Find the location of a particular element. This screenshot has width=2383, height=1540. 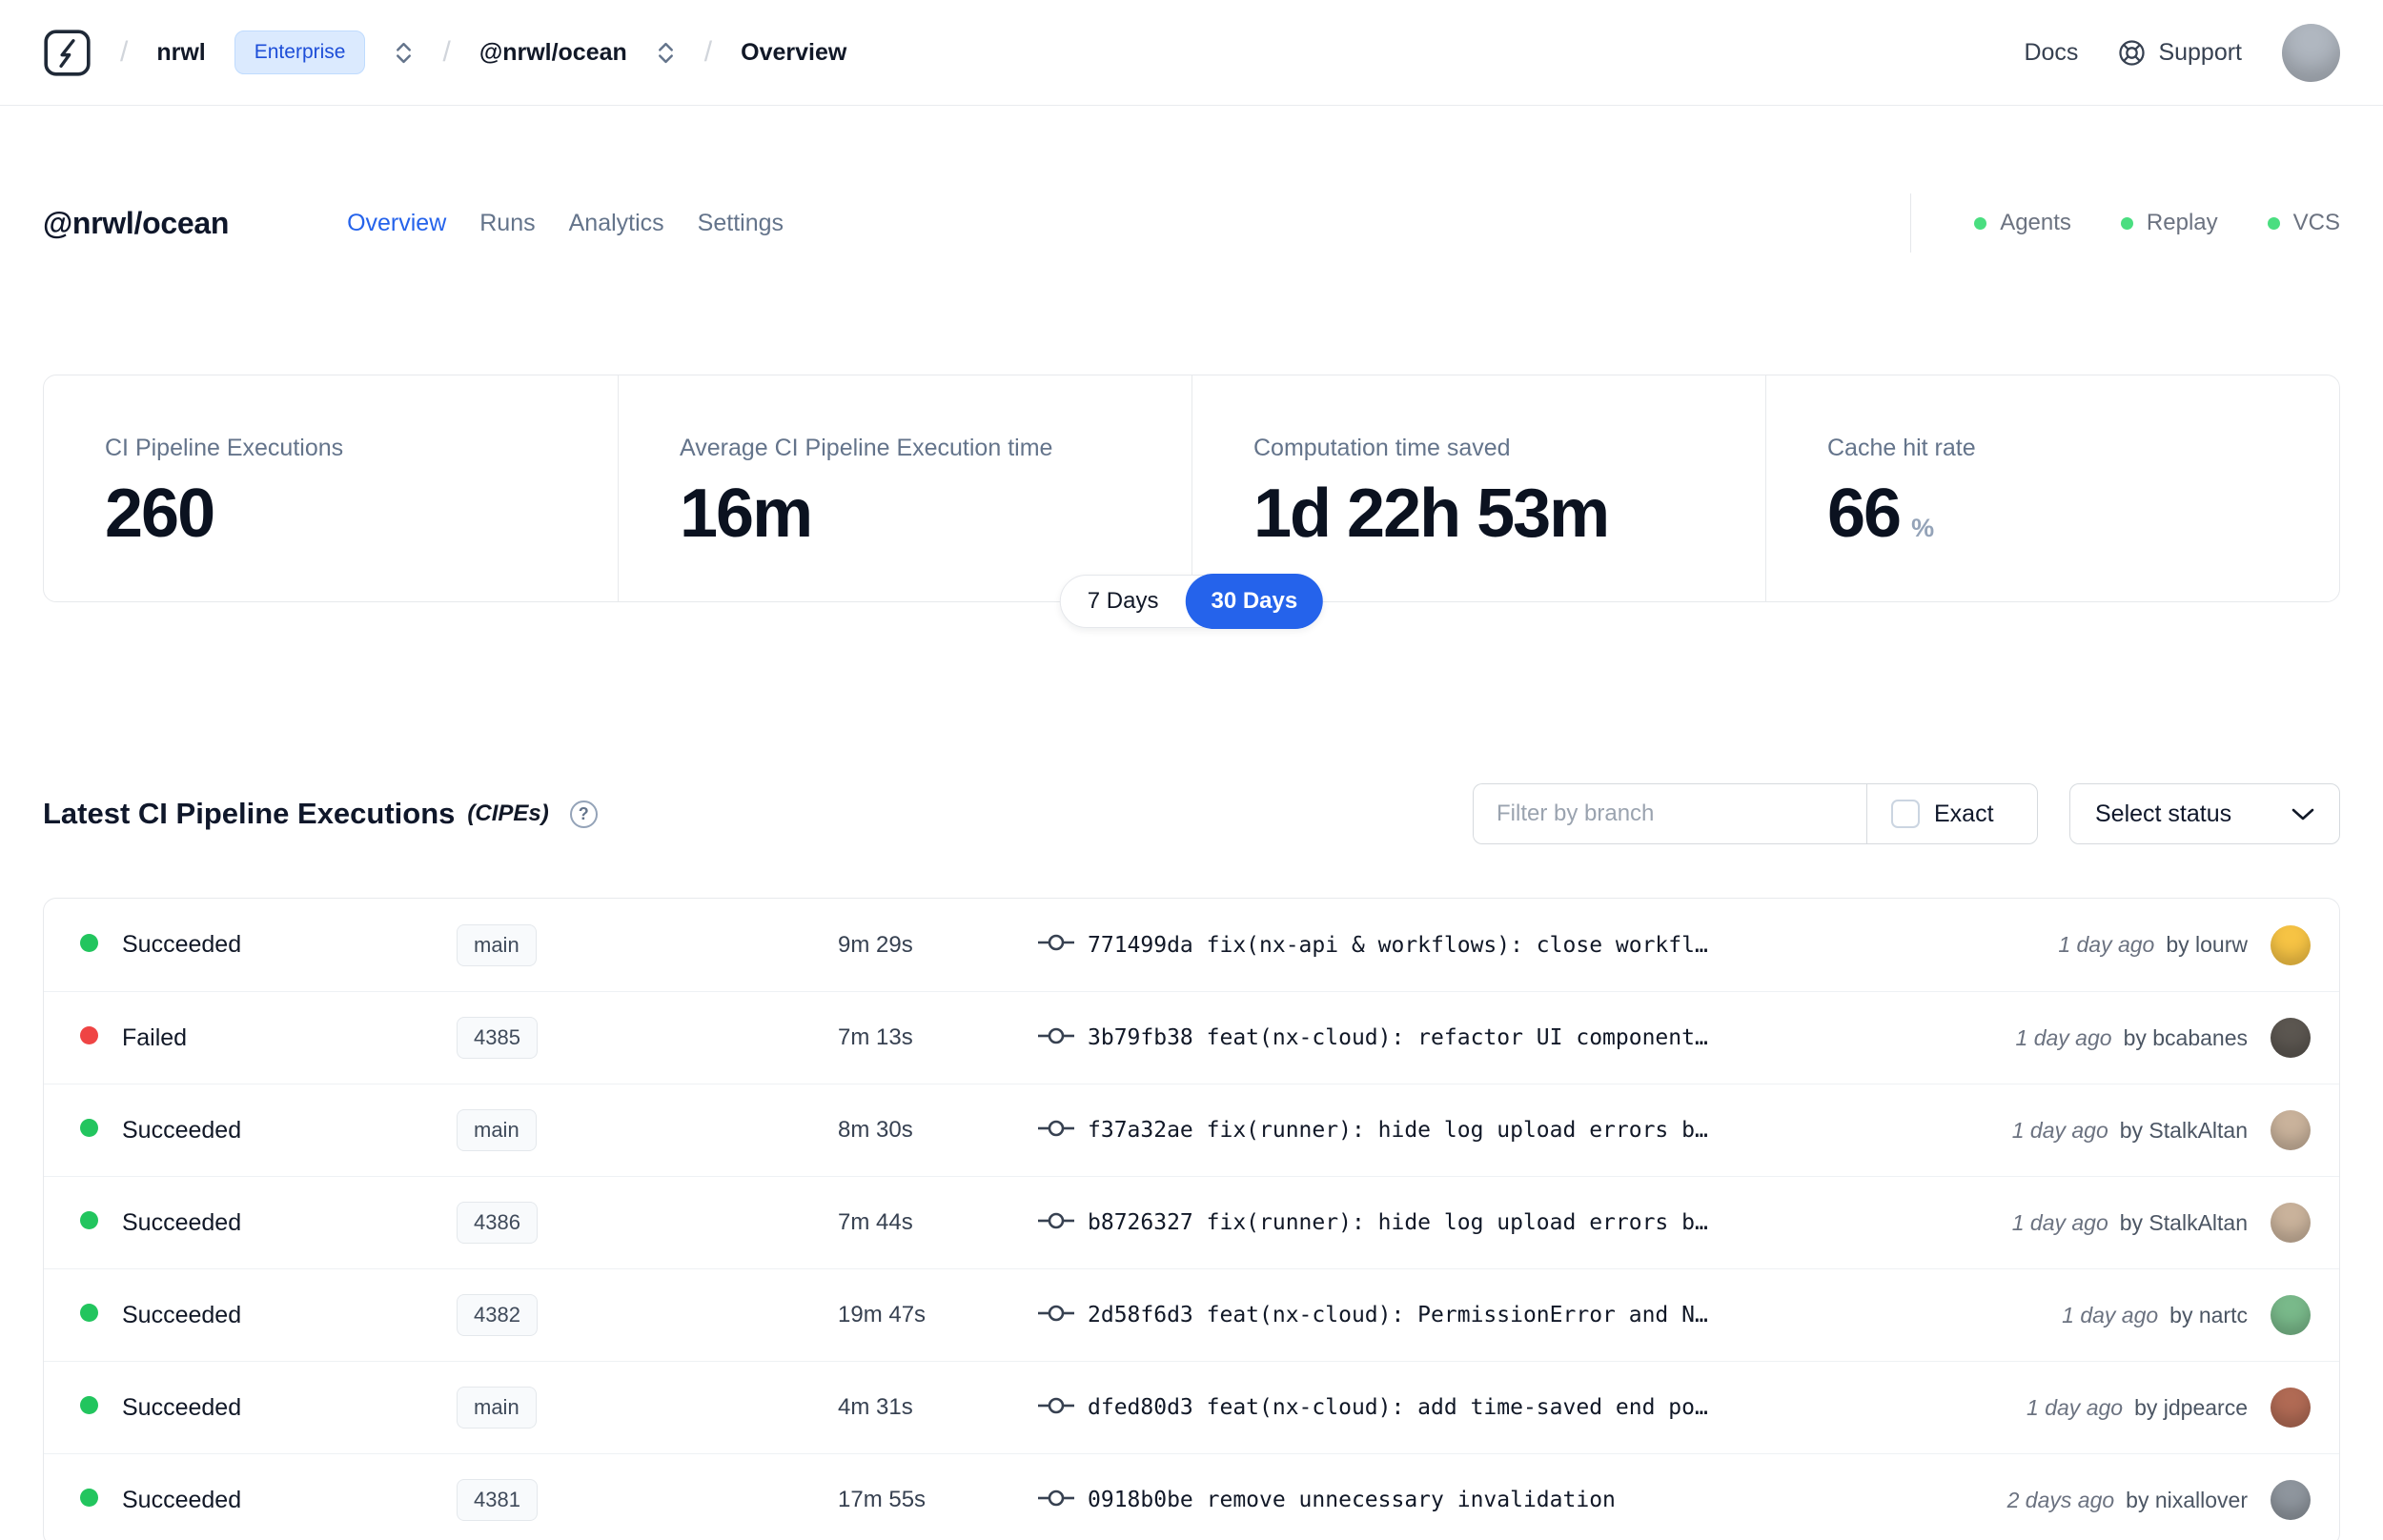

stat-title: Computation time saved is located at coordinates (1382, 448).